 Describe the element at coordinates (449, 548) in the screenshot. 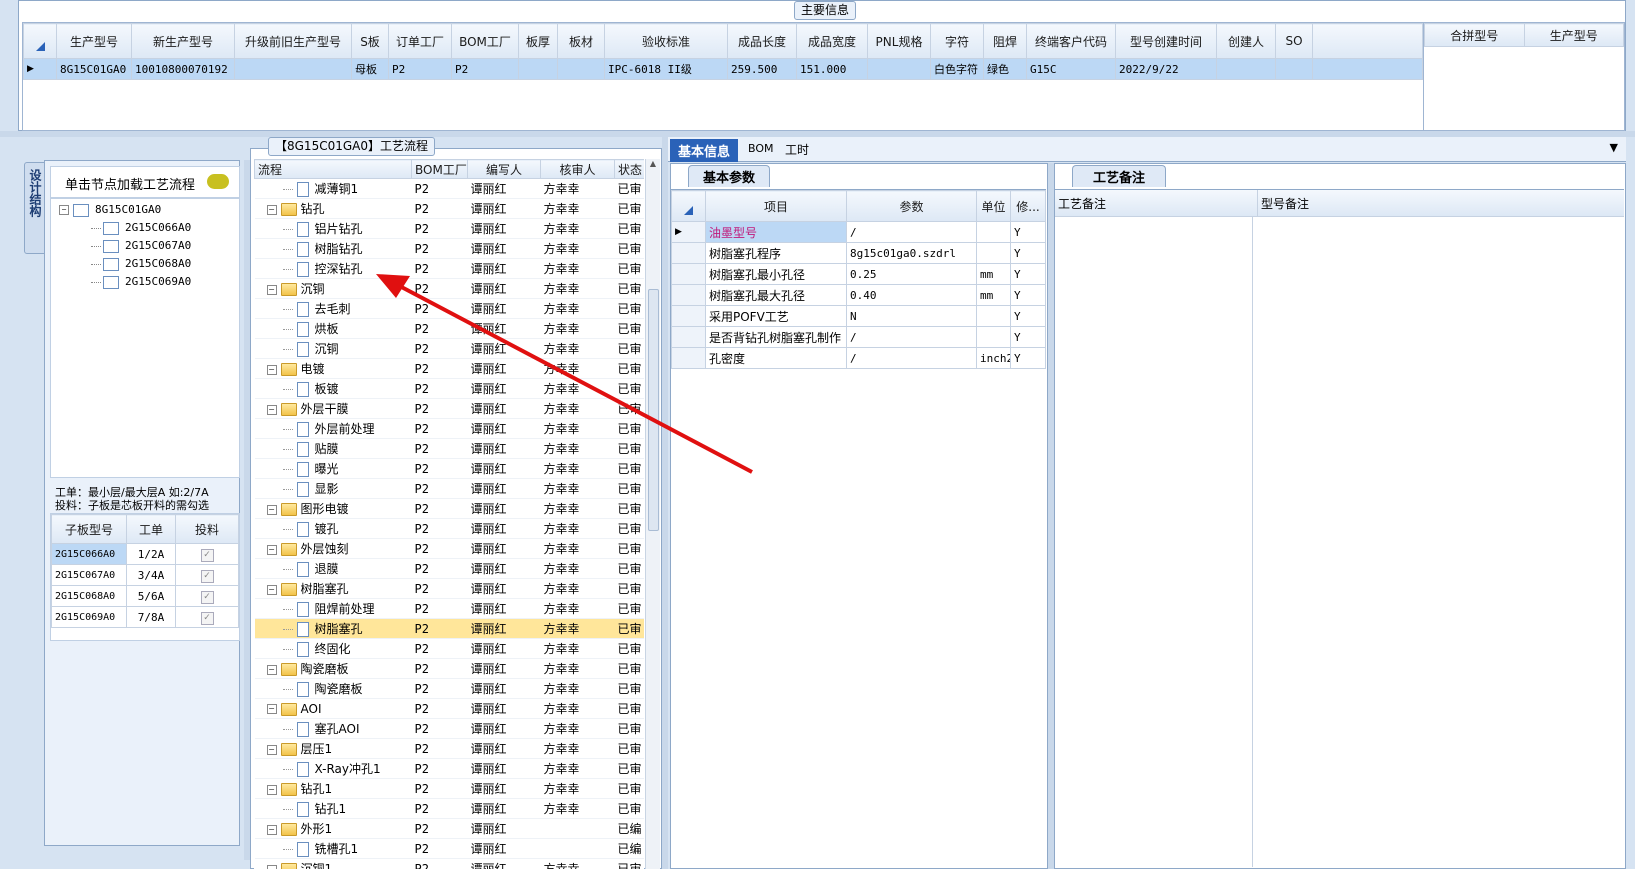

I see `process-row: − 外层蚀刻 P2 谭丽红 方幸幸 已审` at that location.